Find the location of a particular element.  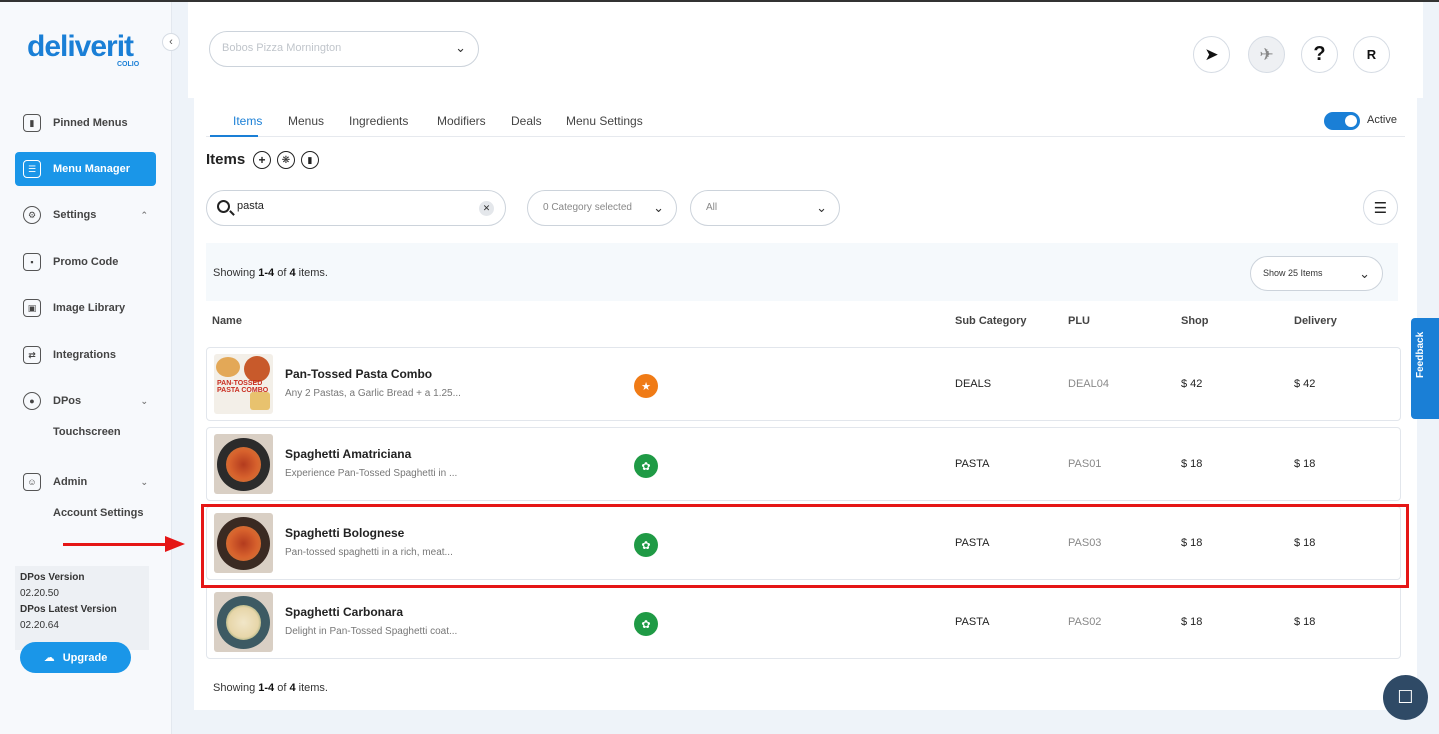

chat-icon: ☐ is located at coordinates (1405, 697).